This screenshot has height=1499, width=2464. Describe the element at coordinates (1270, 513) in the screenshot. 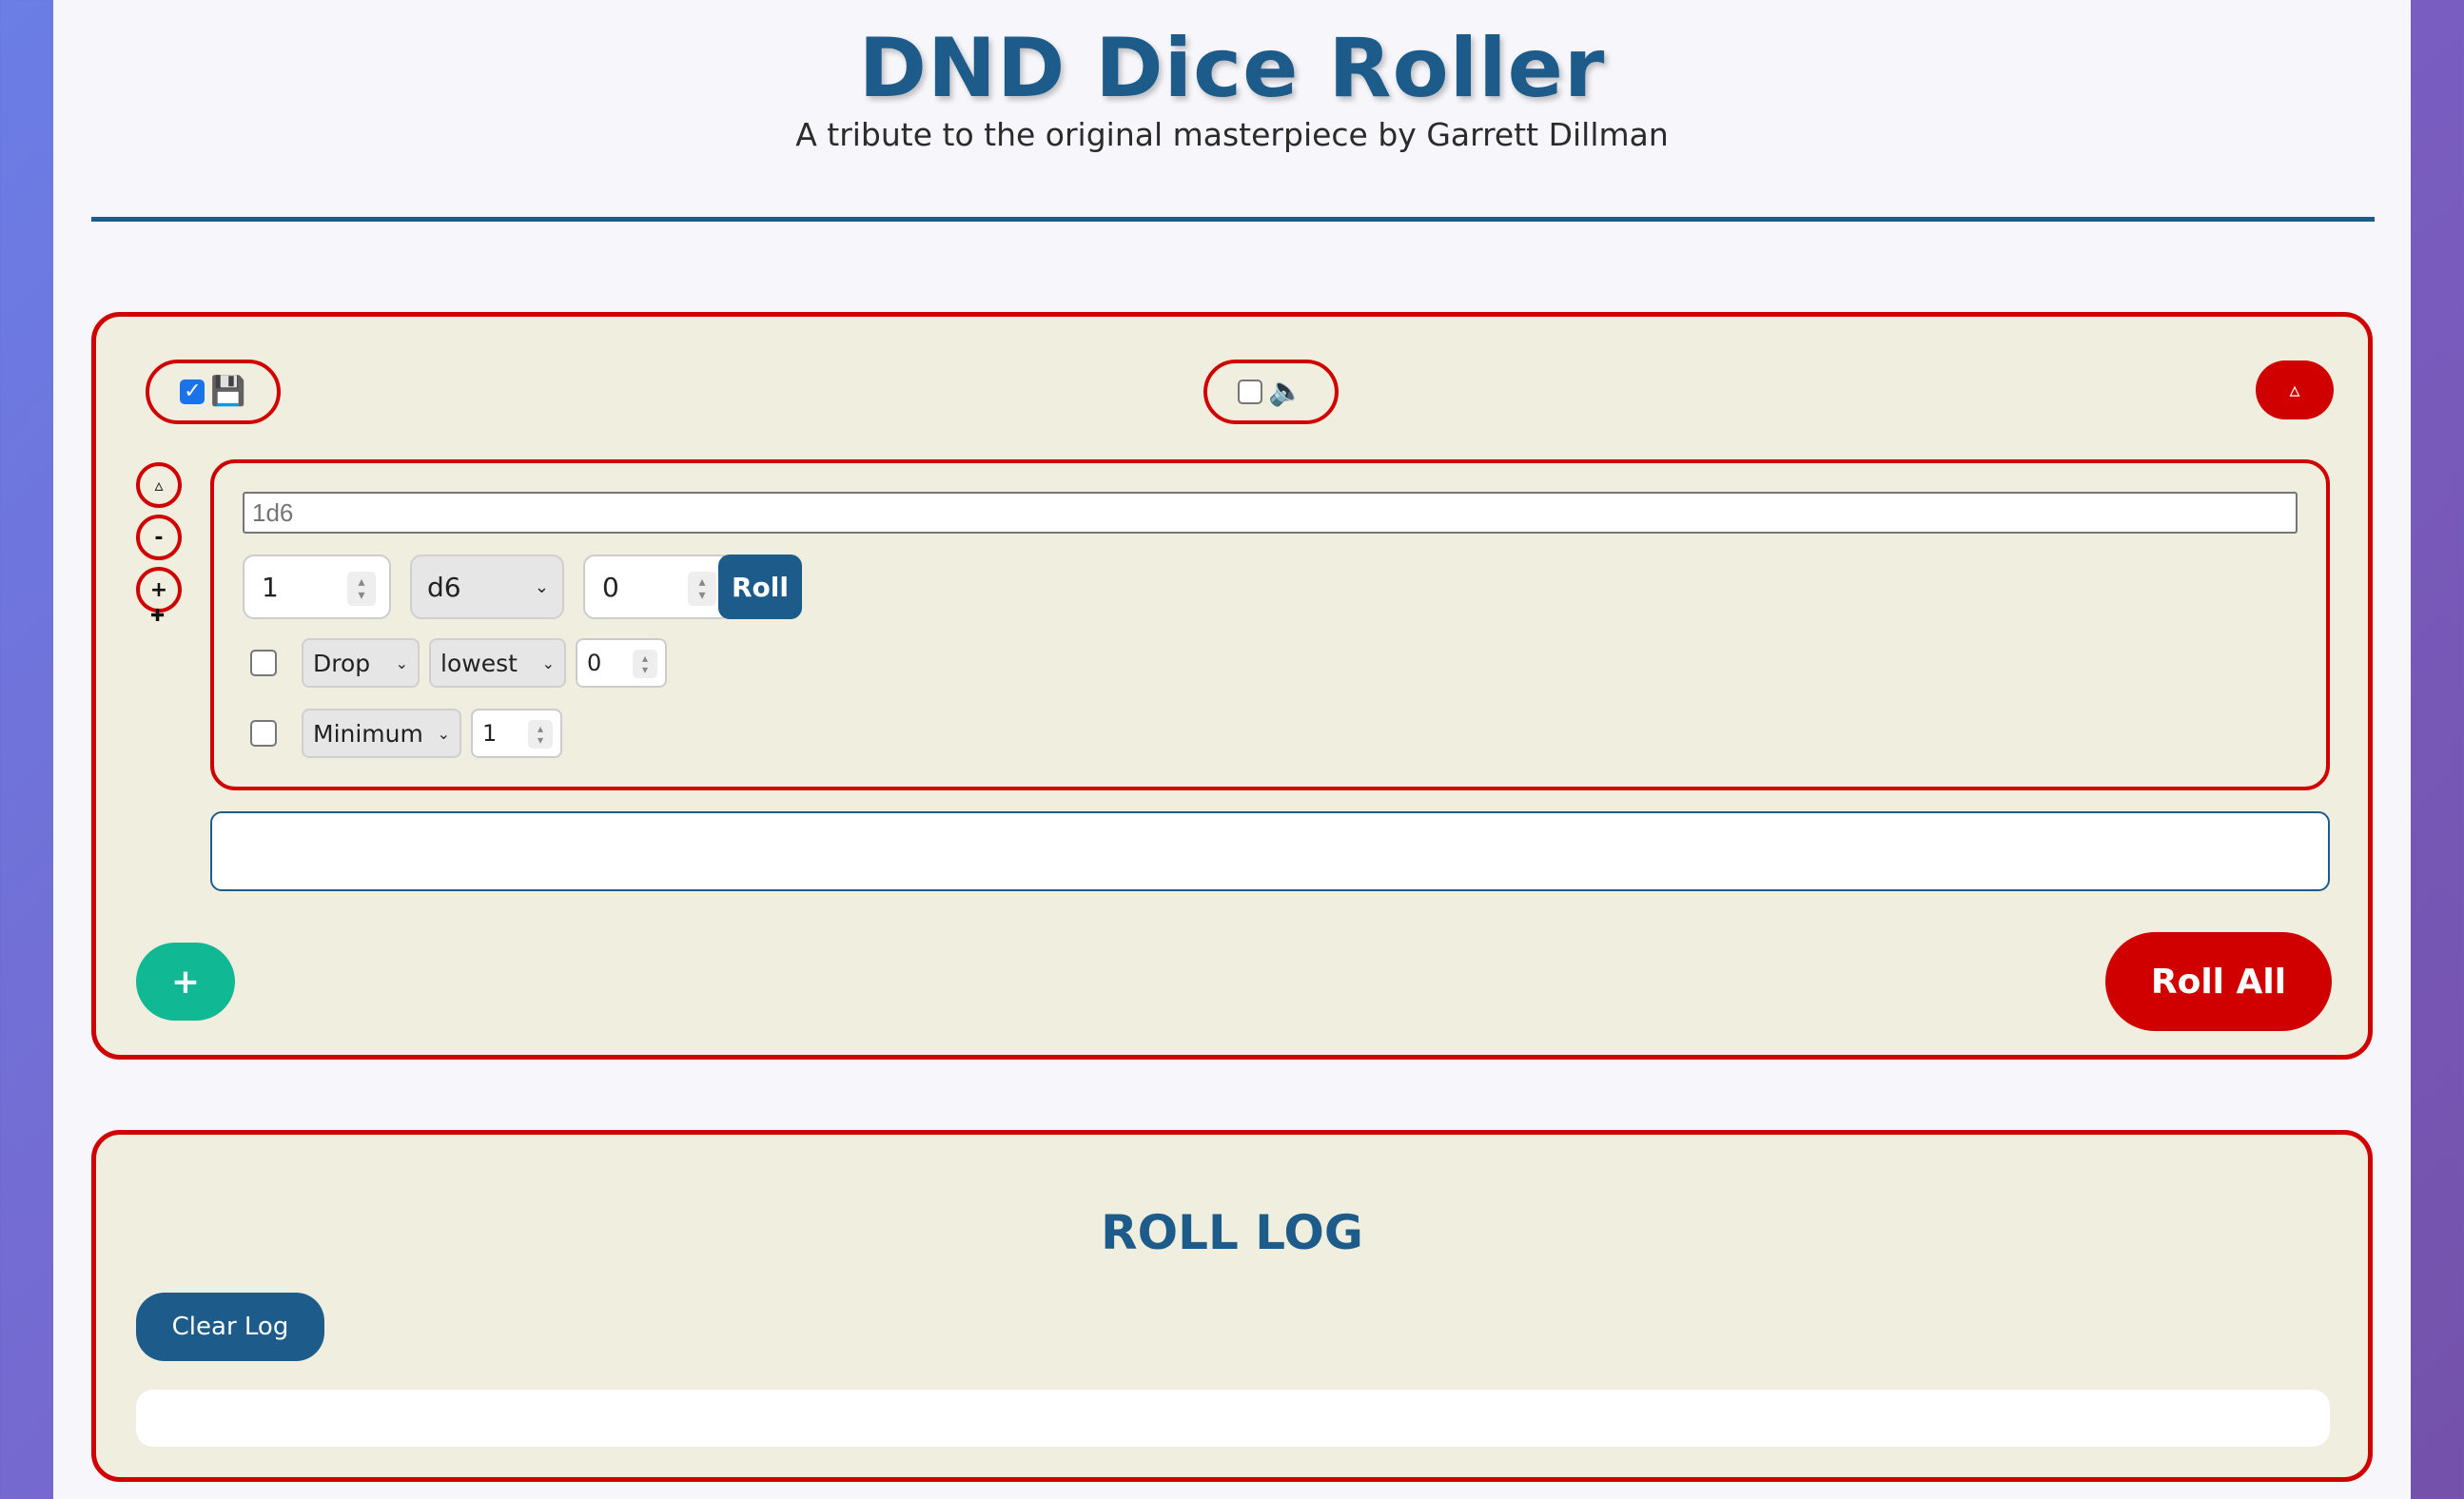

I see `dice-formula-input` at that location.